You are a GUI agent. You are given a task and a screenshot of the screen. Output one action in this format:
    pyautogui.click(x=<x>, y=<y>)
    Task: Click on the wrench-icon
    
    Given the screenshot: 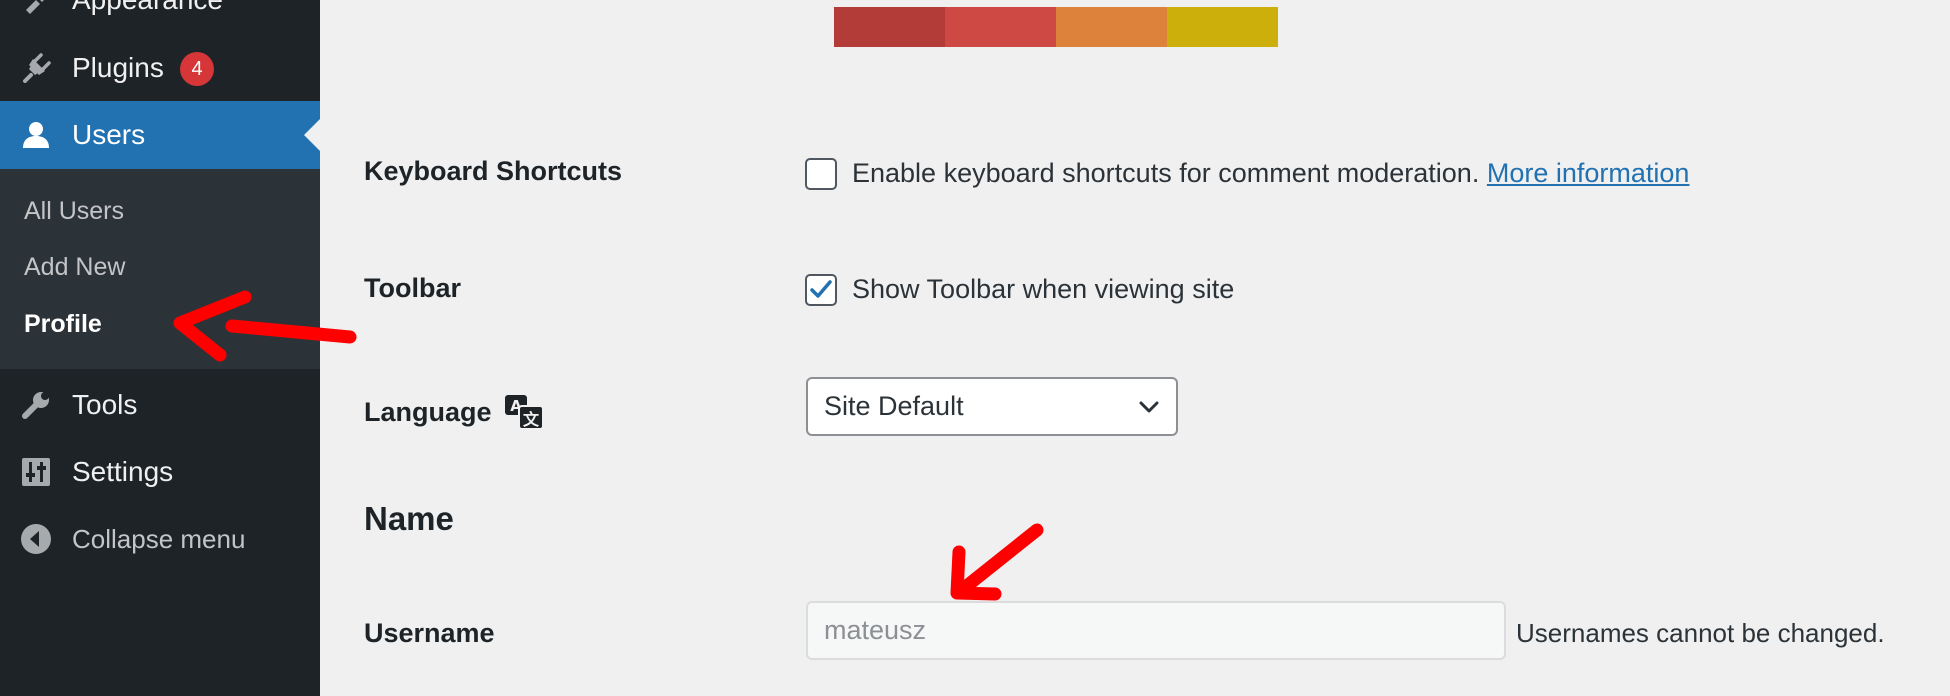 What is the action you would take?
    pyautogui.click(x=36, y=405)
    